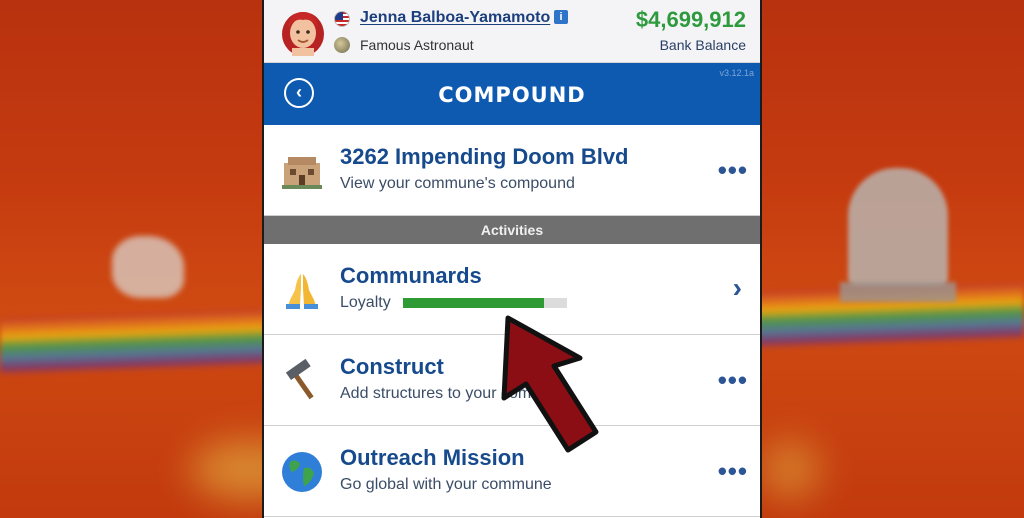  I want to click on house-icon, so click(302, 173).